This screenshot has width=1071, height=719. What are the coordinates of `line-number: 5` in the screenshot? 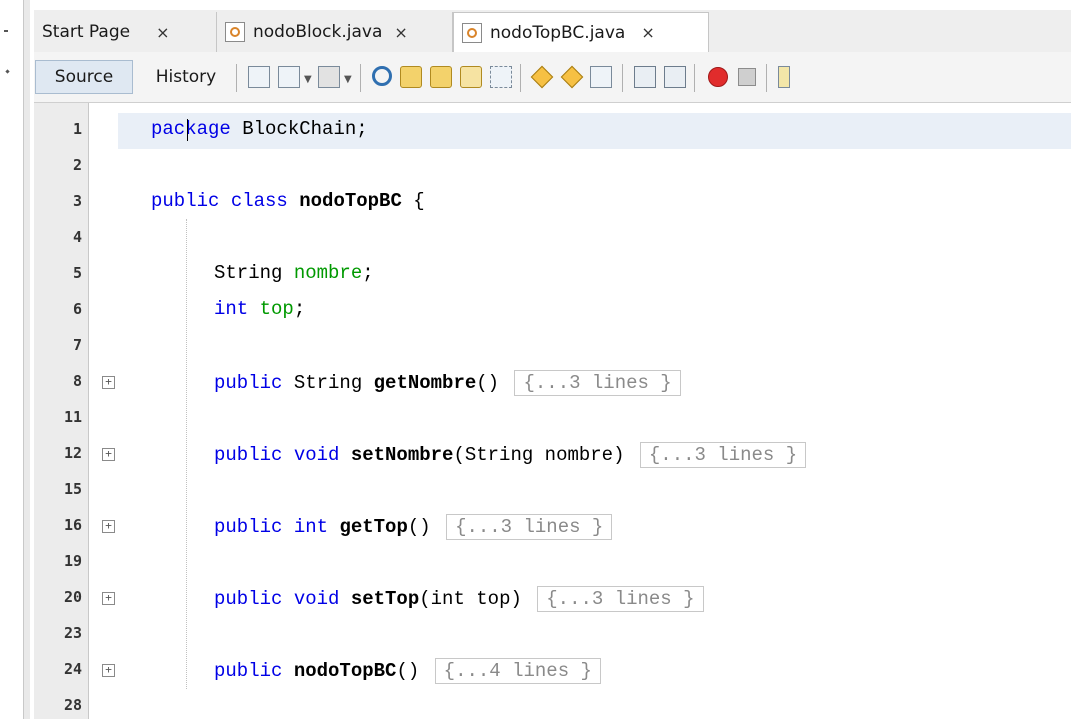 It's located at (77, 273).